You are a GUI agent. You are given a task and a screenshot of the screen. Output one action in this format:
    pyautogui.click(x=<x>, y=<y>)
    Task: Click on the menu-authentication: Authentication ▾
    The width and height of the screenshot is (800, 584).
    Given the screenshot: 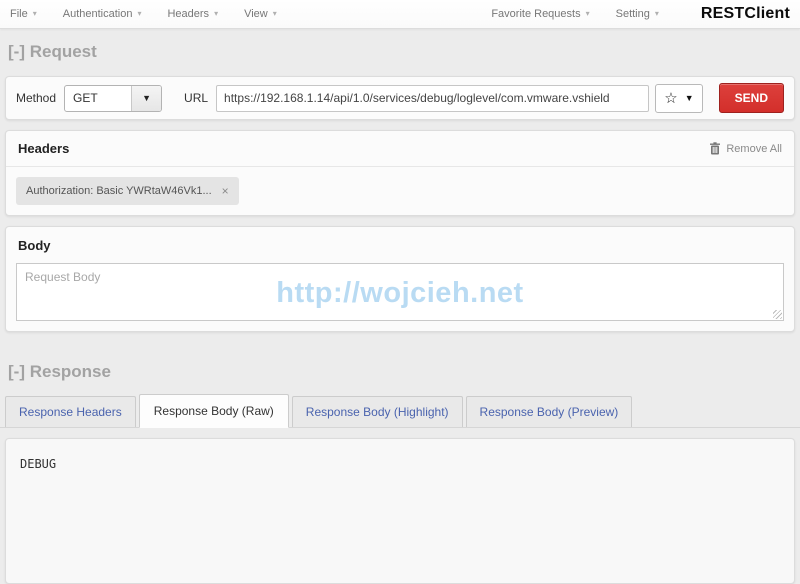 What is the action you would take?
    pyautogui.click(x=102, y=14)
    